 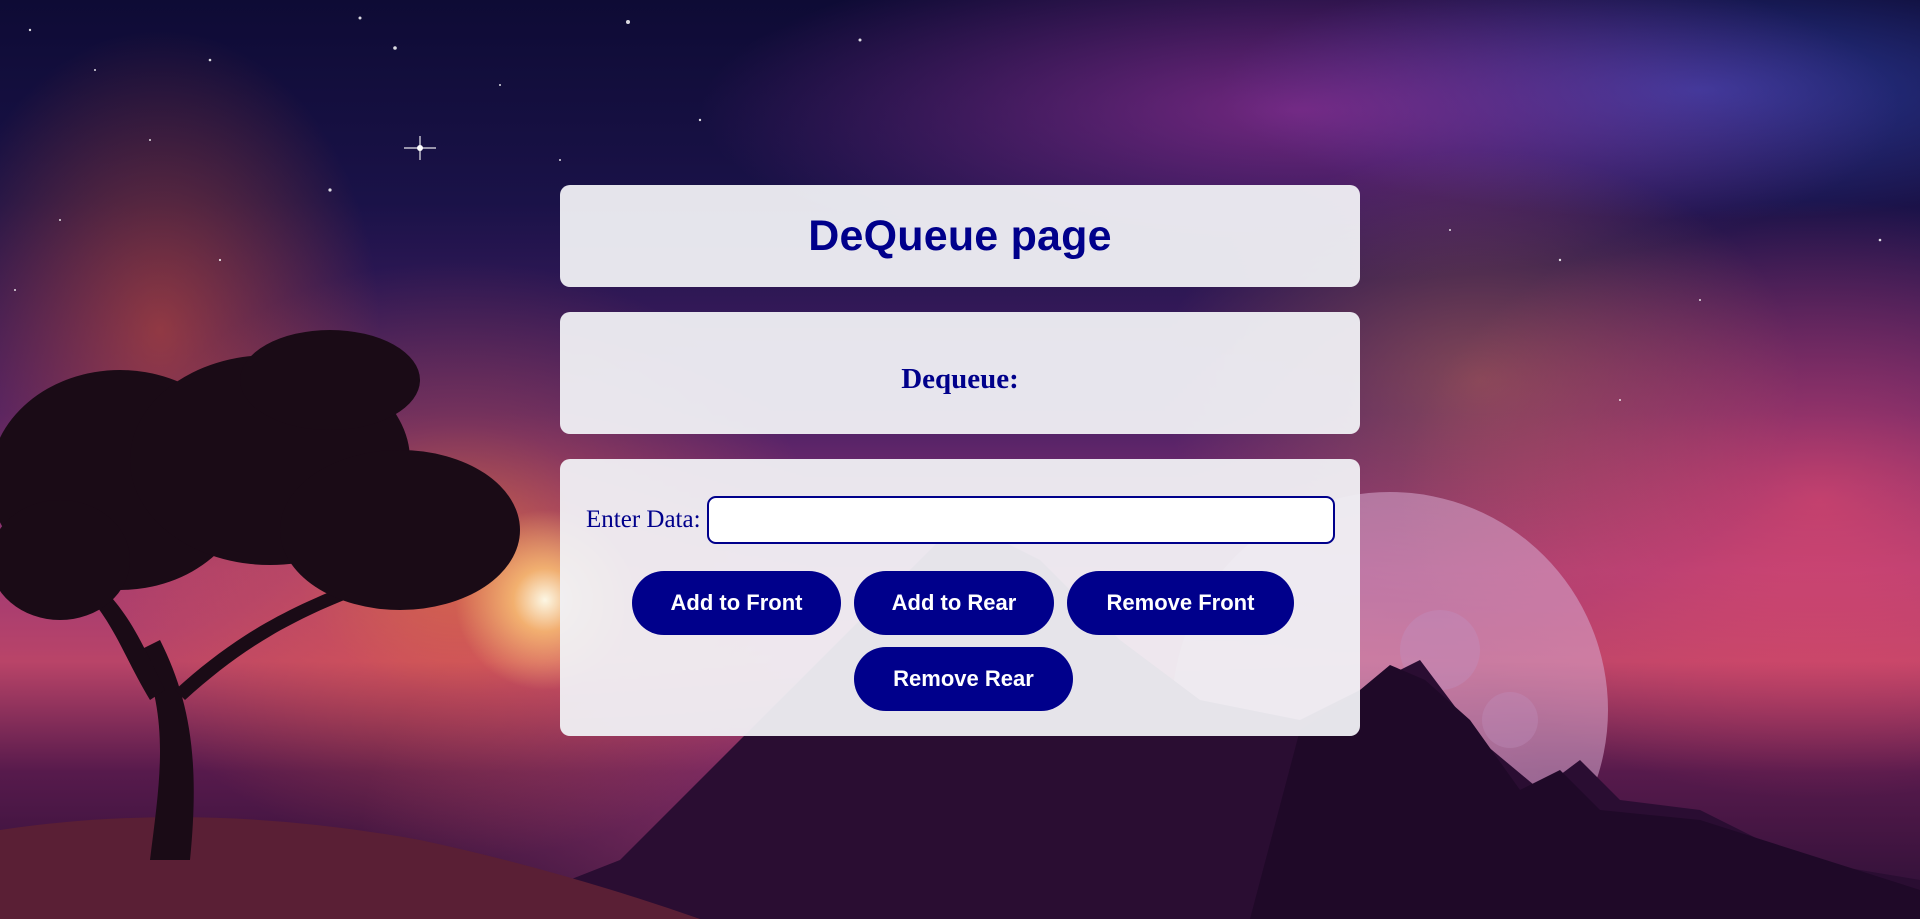 What do you see at coordinates (420, 148) in the screenshot?
I see `bright-star` at bounding box center [420, 148].